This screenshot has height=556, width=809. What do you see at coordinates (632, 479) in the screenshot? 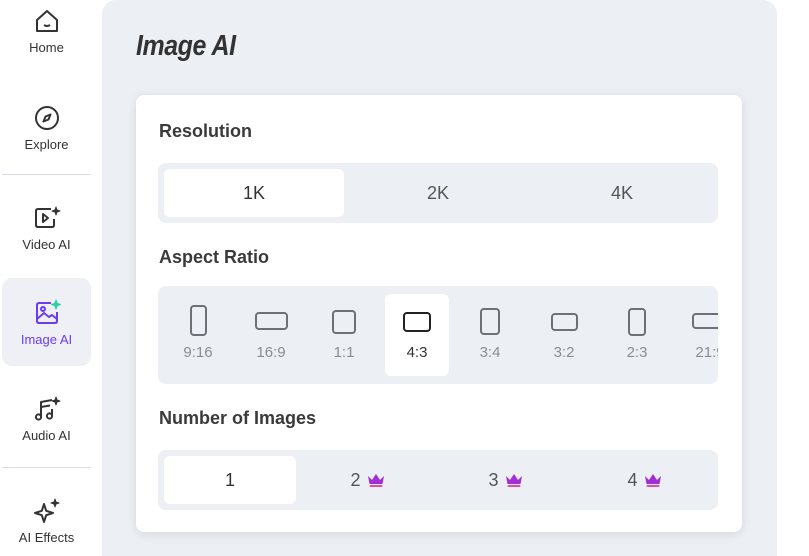
I see `image-count-label: 4` at bounding box center [632, 479].